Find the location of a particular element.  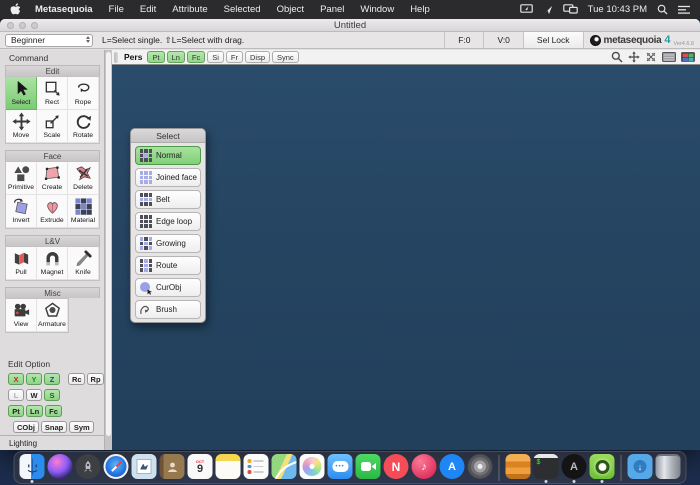

select-mode-growing: Growing is located at coordinates (168, 243).